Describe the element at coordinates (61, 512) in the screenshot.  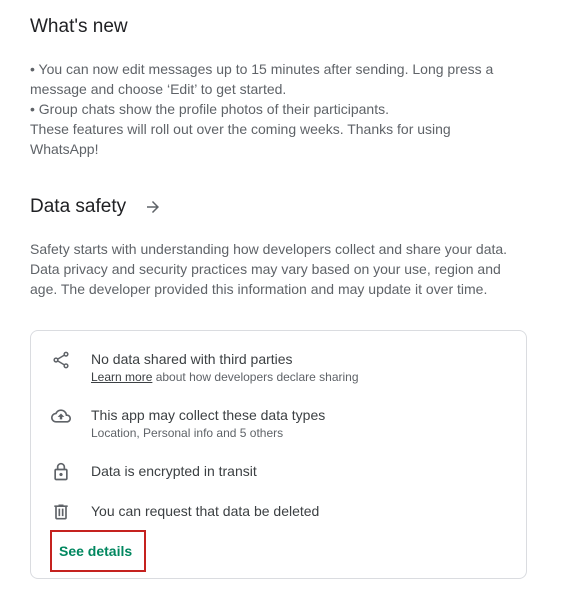
I see `trash-icon` at that location.